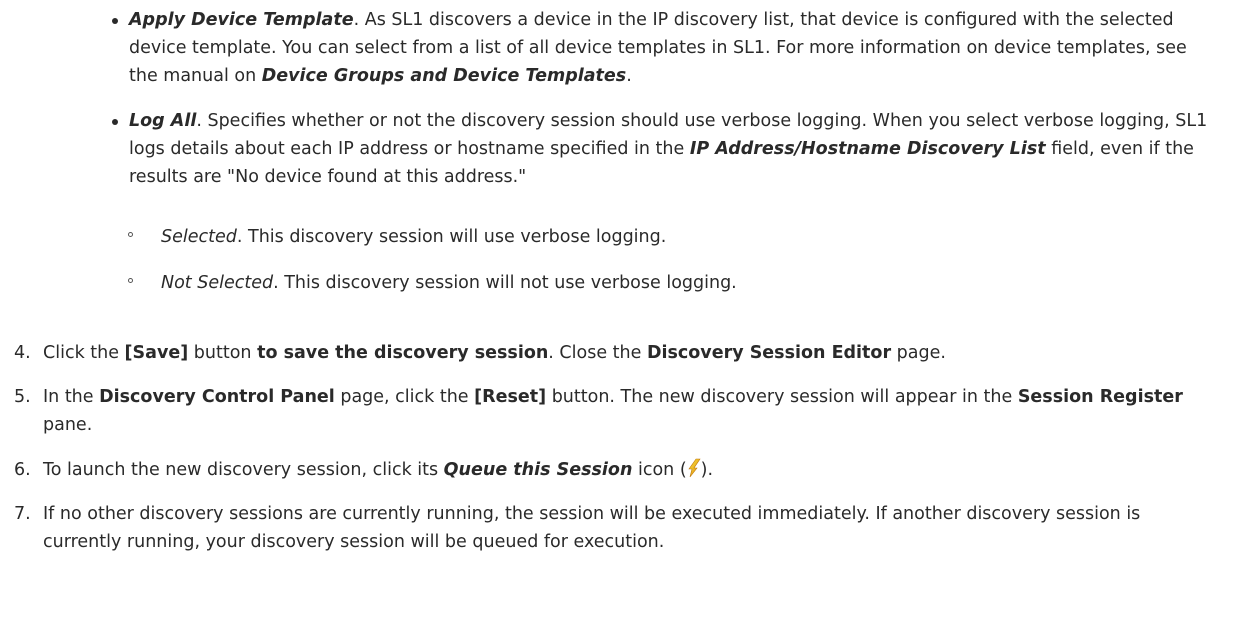  I want to click on step-number: 5., so click(22, 397).